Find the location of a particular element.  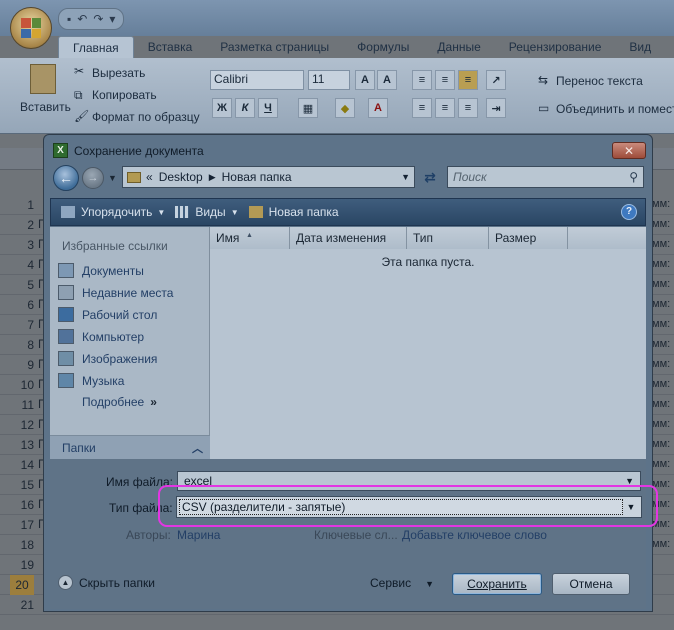

row-header: 8 is located at coordinates (23, 345).